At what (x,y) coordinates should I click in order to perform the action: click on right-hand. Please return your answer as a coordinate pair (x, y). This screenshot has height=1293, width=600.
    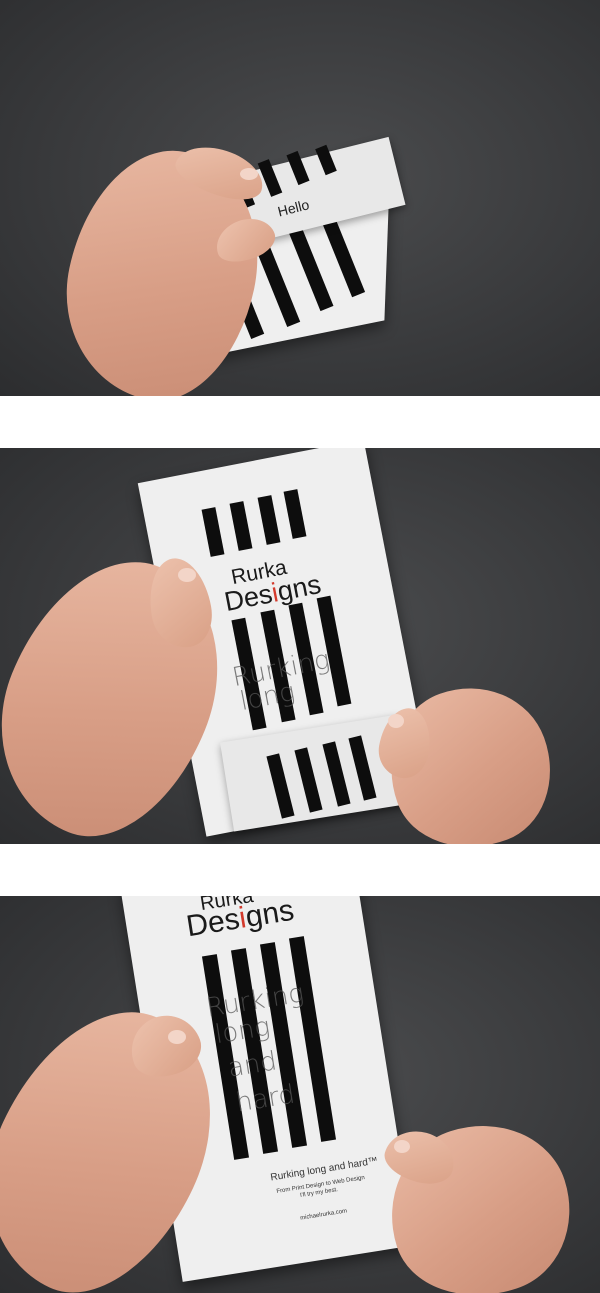
    Looking at the image, I should click on (480, 1197).